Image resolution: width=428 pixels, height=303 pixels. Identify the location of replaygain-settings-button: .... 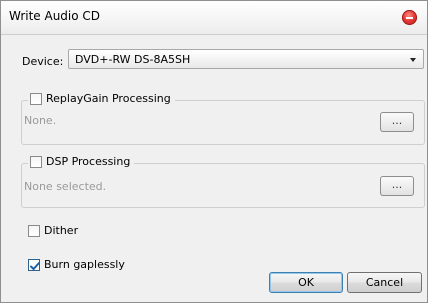
(397, 122).